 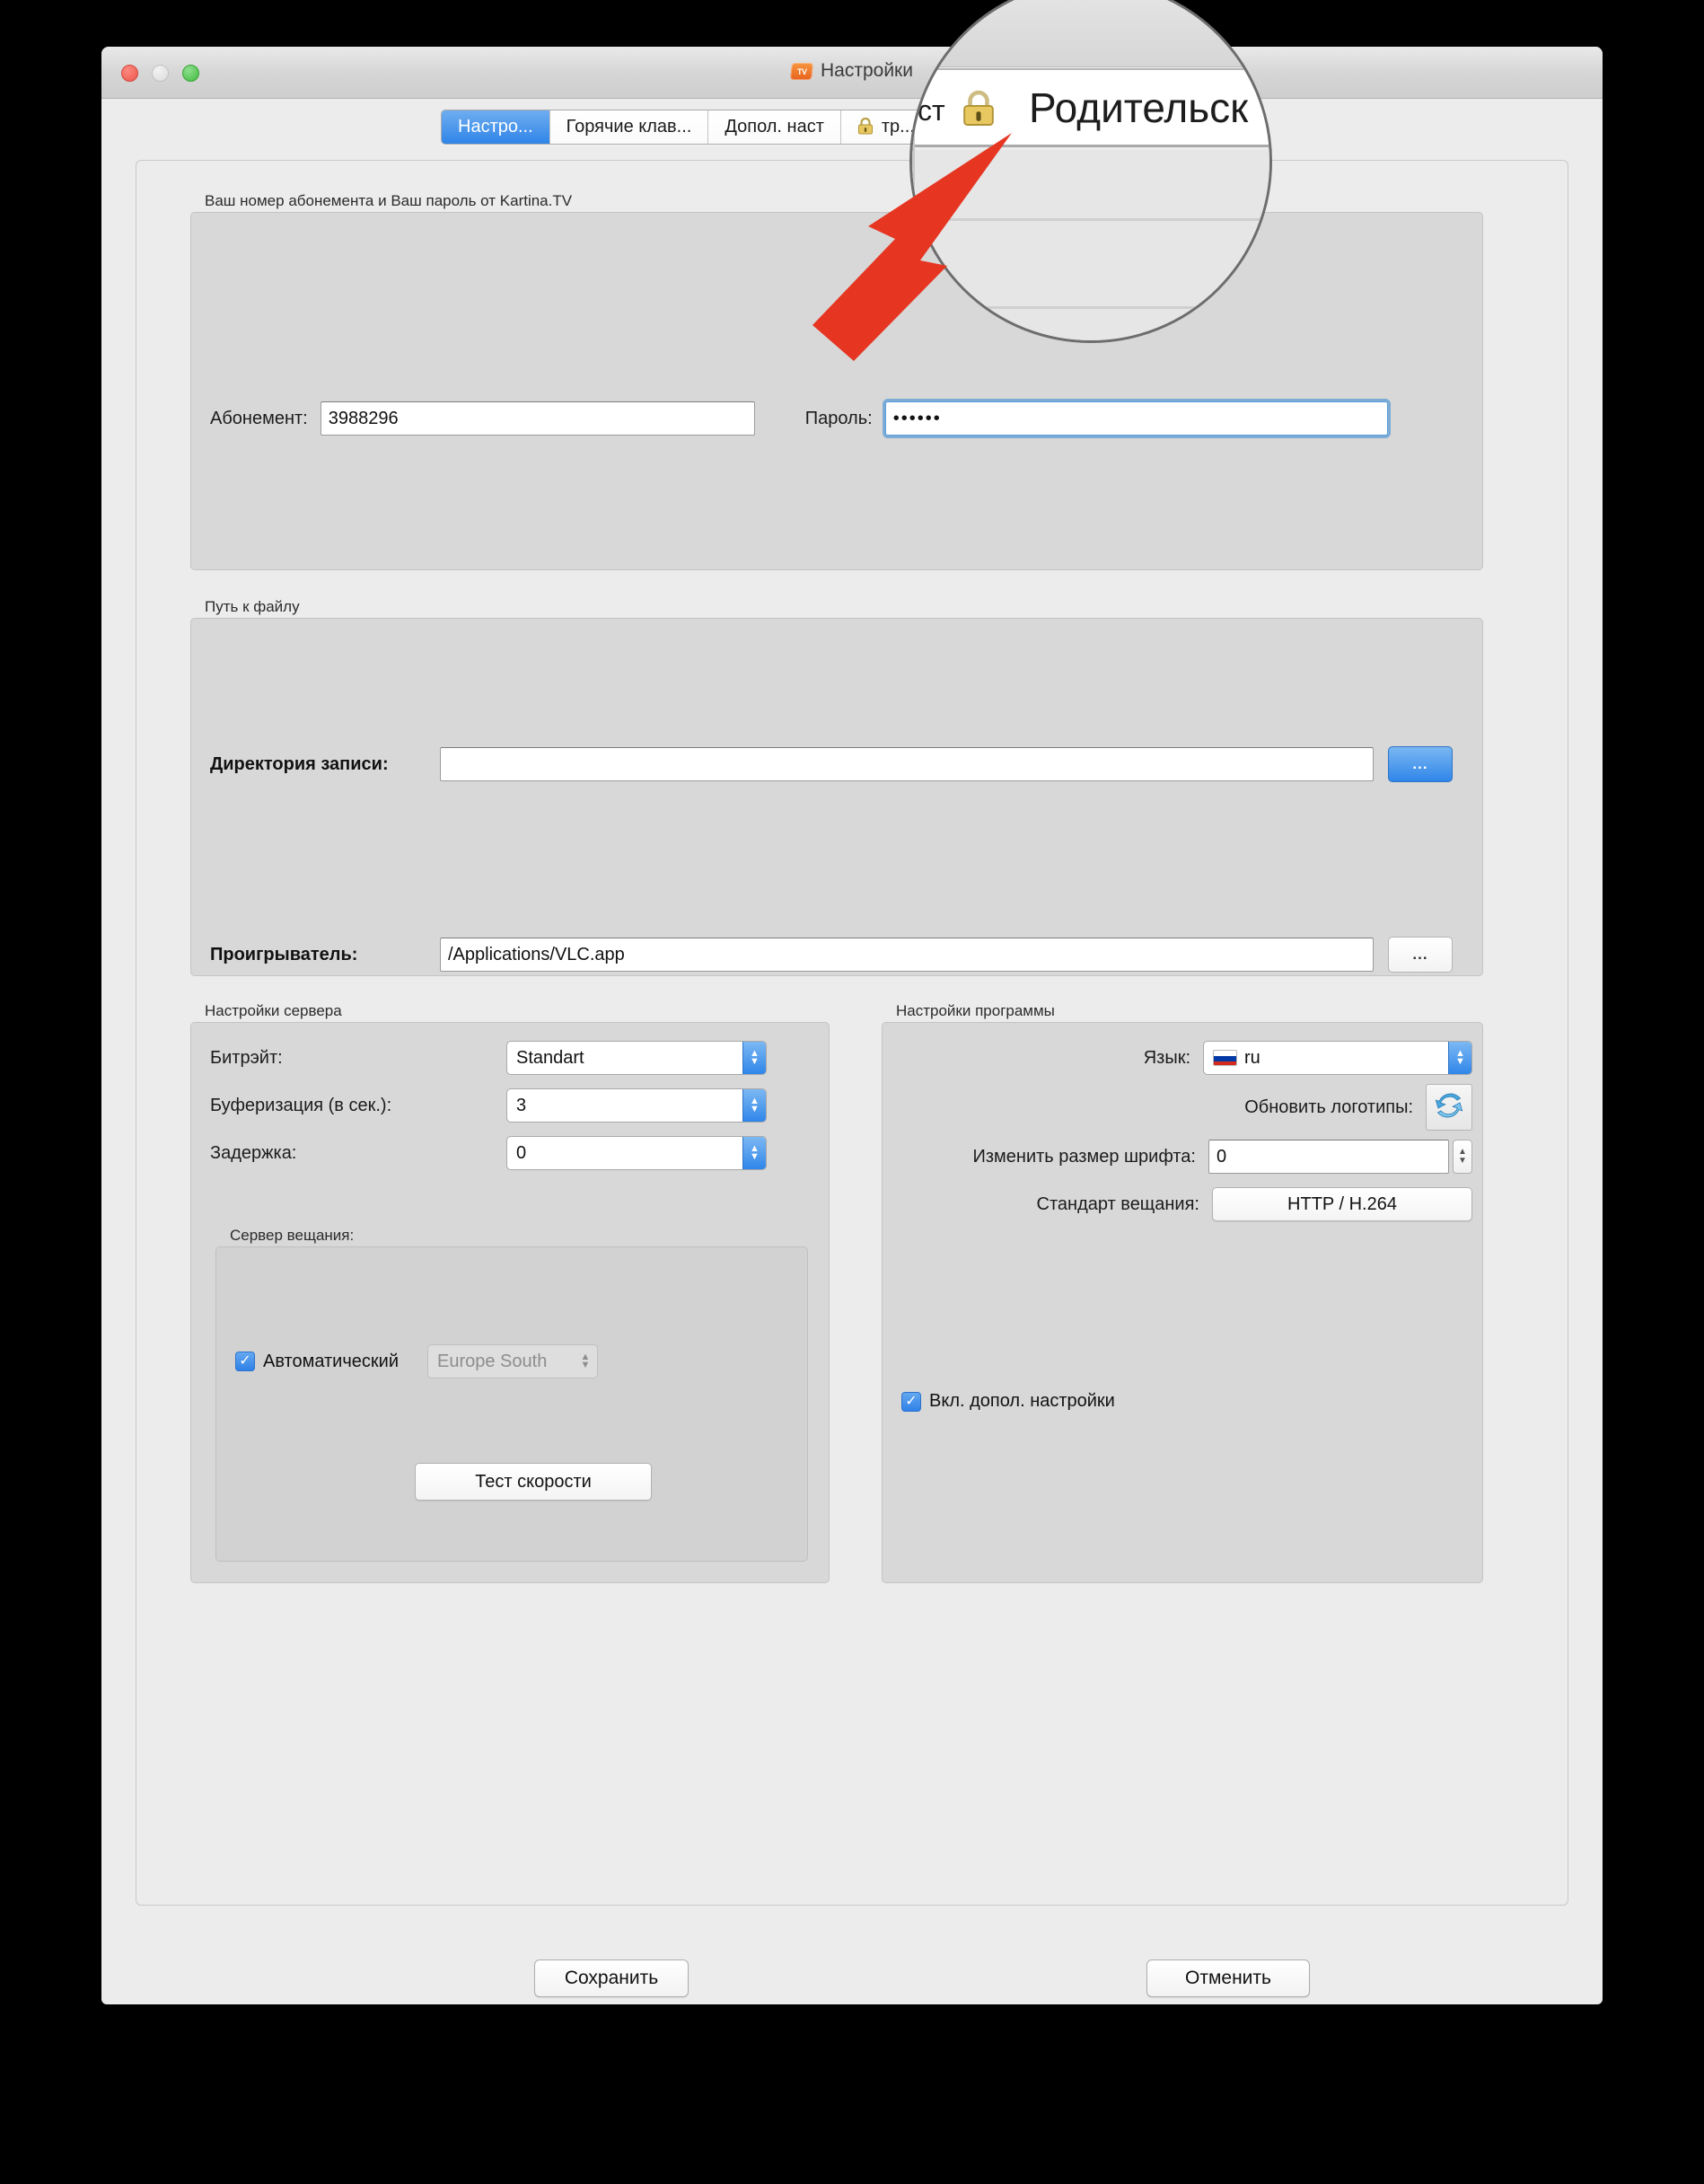 I want to click on broadcast-standard-value: HTTP / H.264, so click(x=1342, y=1204).